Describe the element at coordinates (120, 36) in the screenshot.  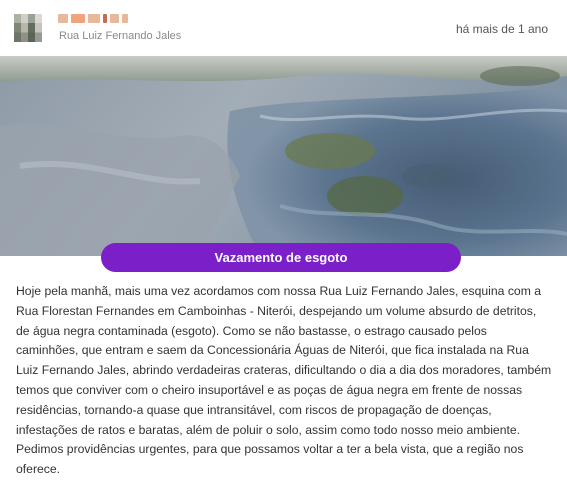
I see `post-address: Rua Luiz Fernando Jales` at that location.